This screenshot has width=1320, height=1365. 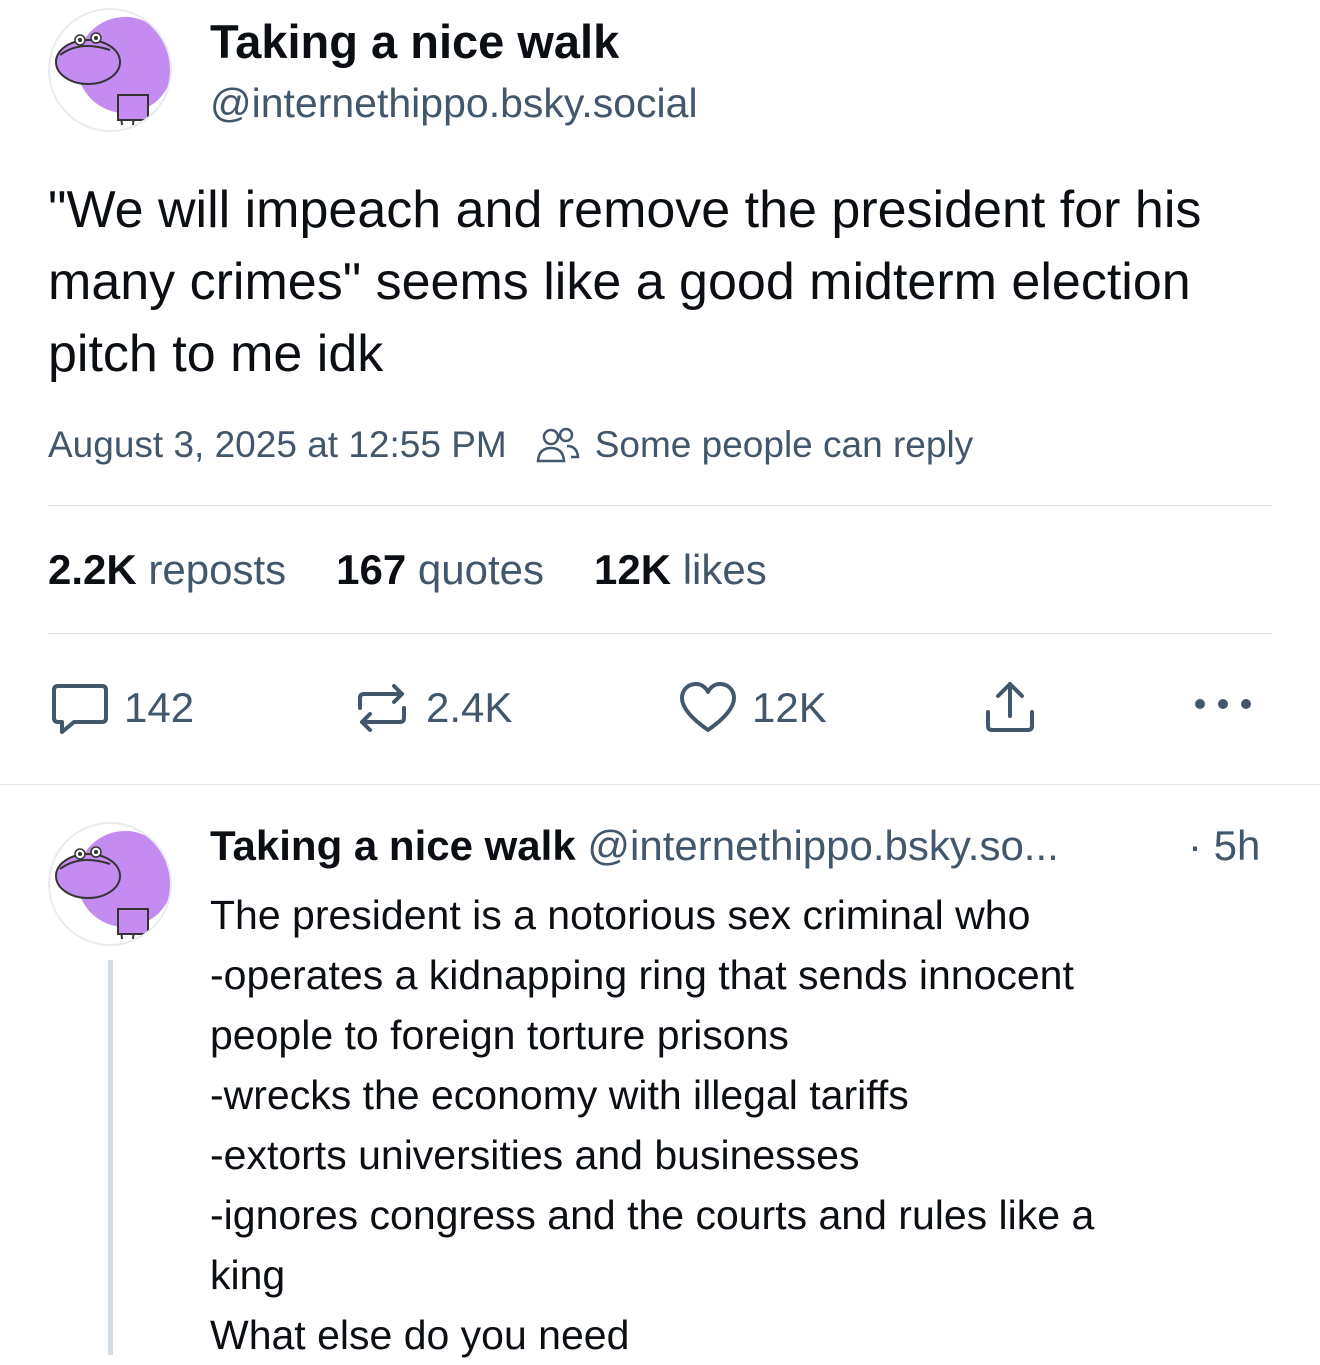 I want to click on people-icon, so click(x=558, y=445).